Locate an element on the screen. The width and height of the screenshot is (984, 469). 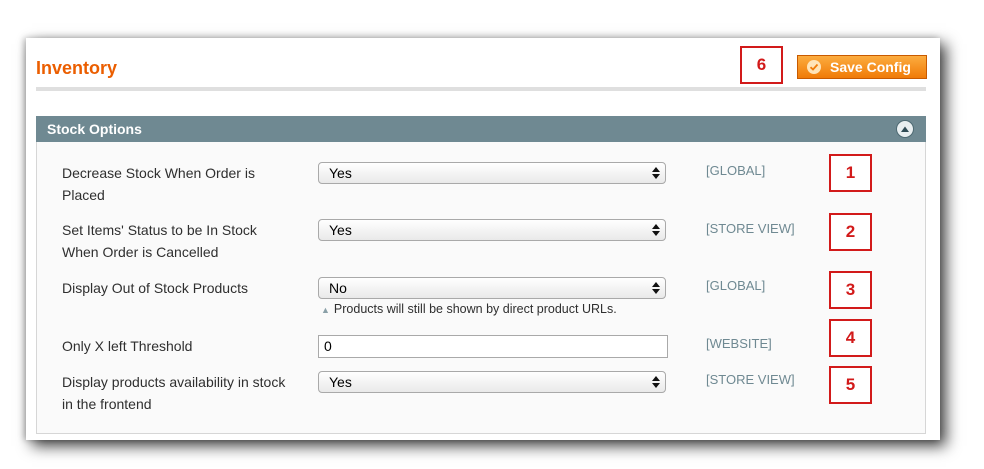
page-title: Inventory is located at coordinates (77, 68).